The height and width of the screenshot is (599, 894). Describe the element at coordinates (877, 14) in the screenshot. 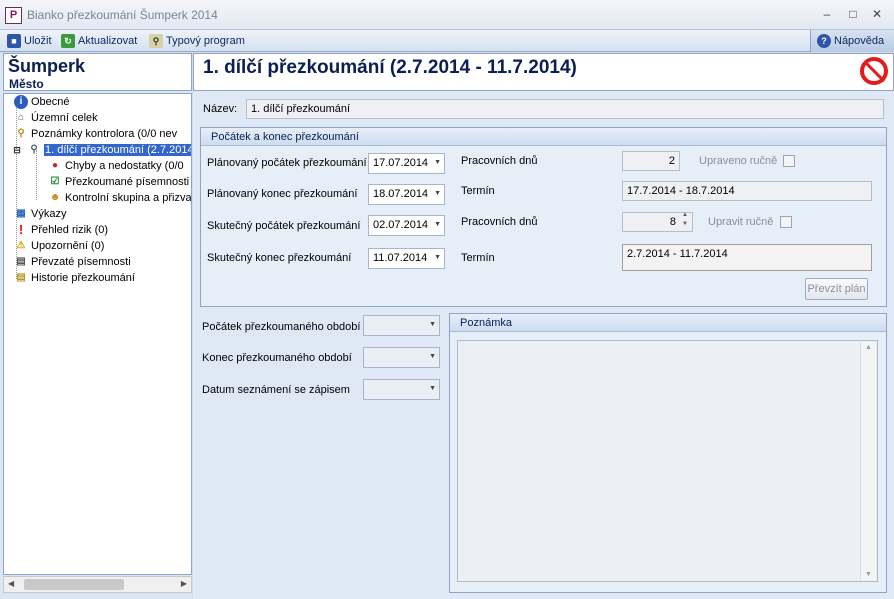

I see `close-icon: ✕` at that location.